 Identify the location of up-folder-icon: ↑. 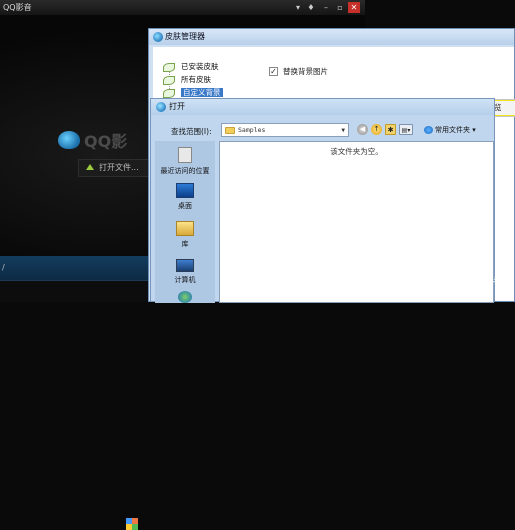
(376, 129).